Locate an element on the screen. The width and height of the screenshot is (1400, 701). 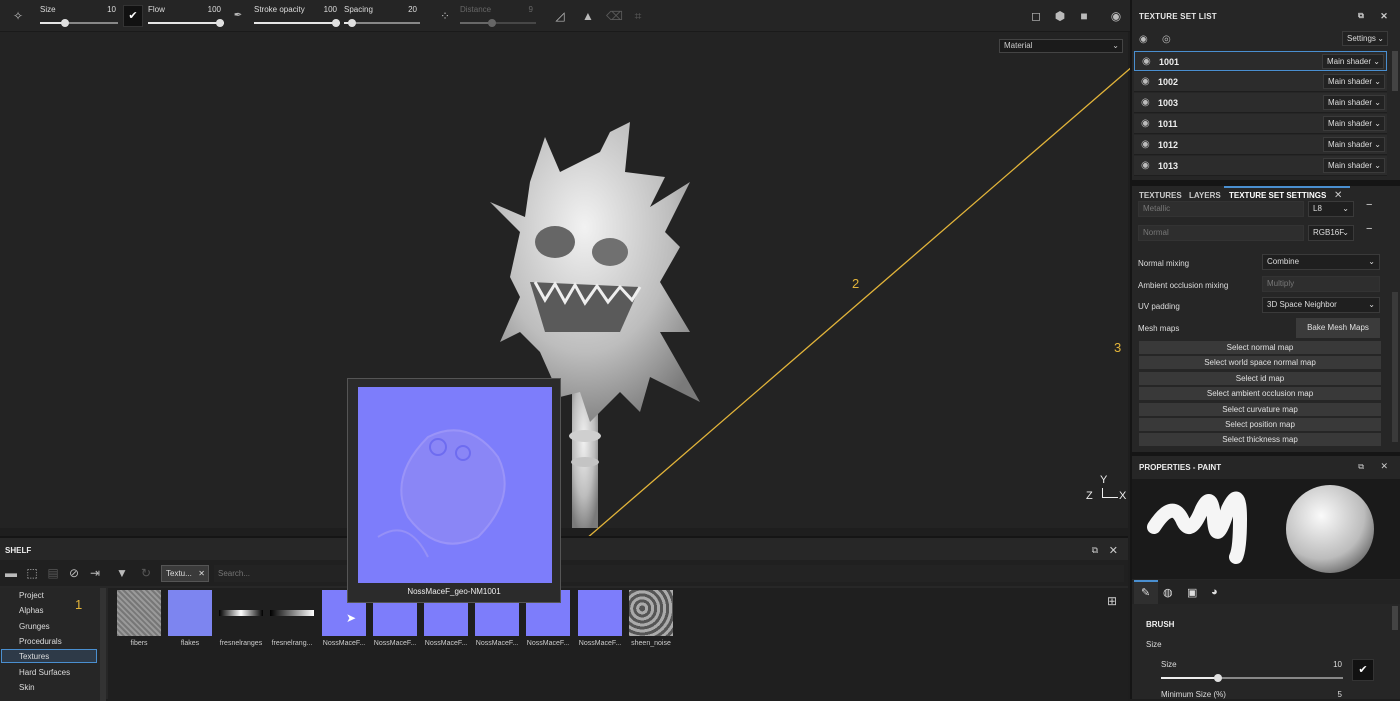
grid-view-icon: ⊞ is located at coordinates (1112, 601).